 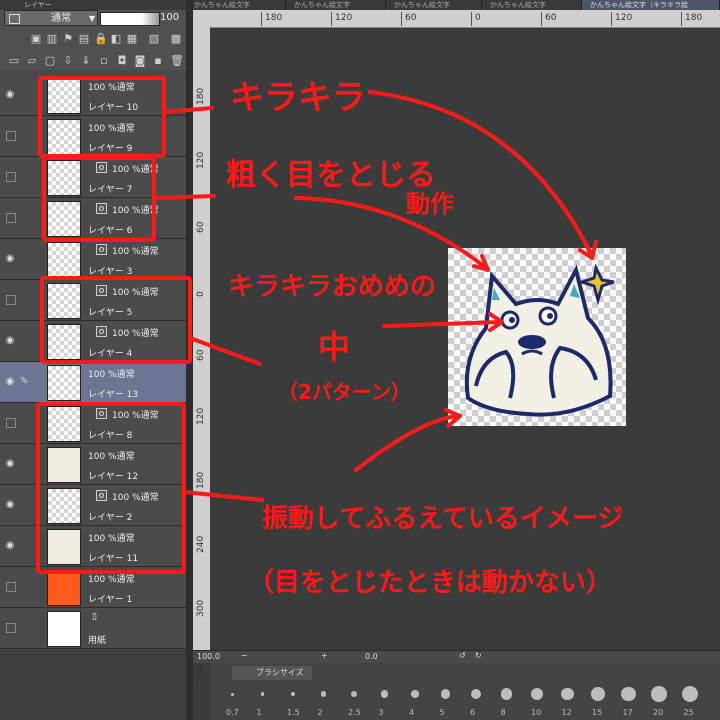 I want to click on annotation-eyes-line1: キラキラおめめの, so click(x=332, y=287).